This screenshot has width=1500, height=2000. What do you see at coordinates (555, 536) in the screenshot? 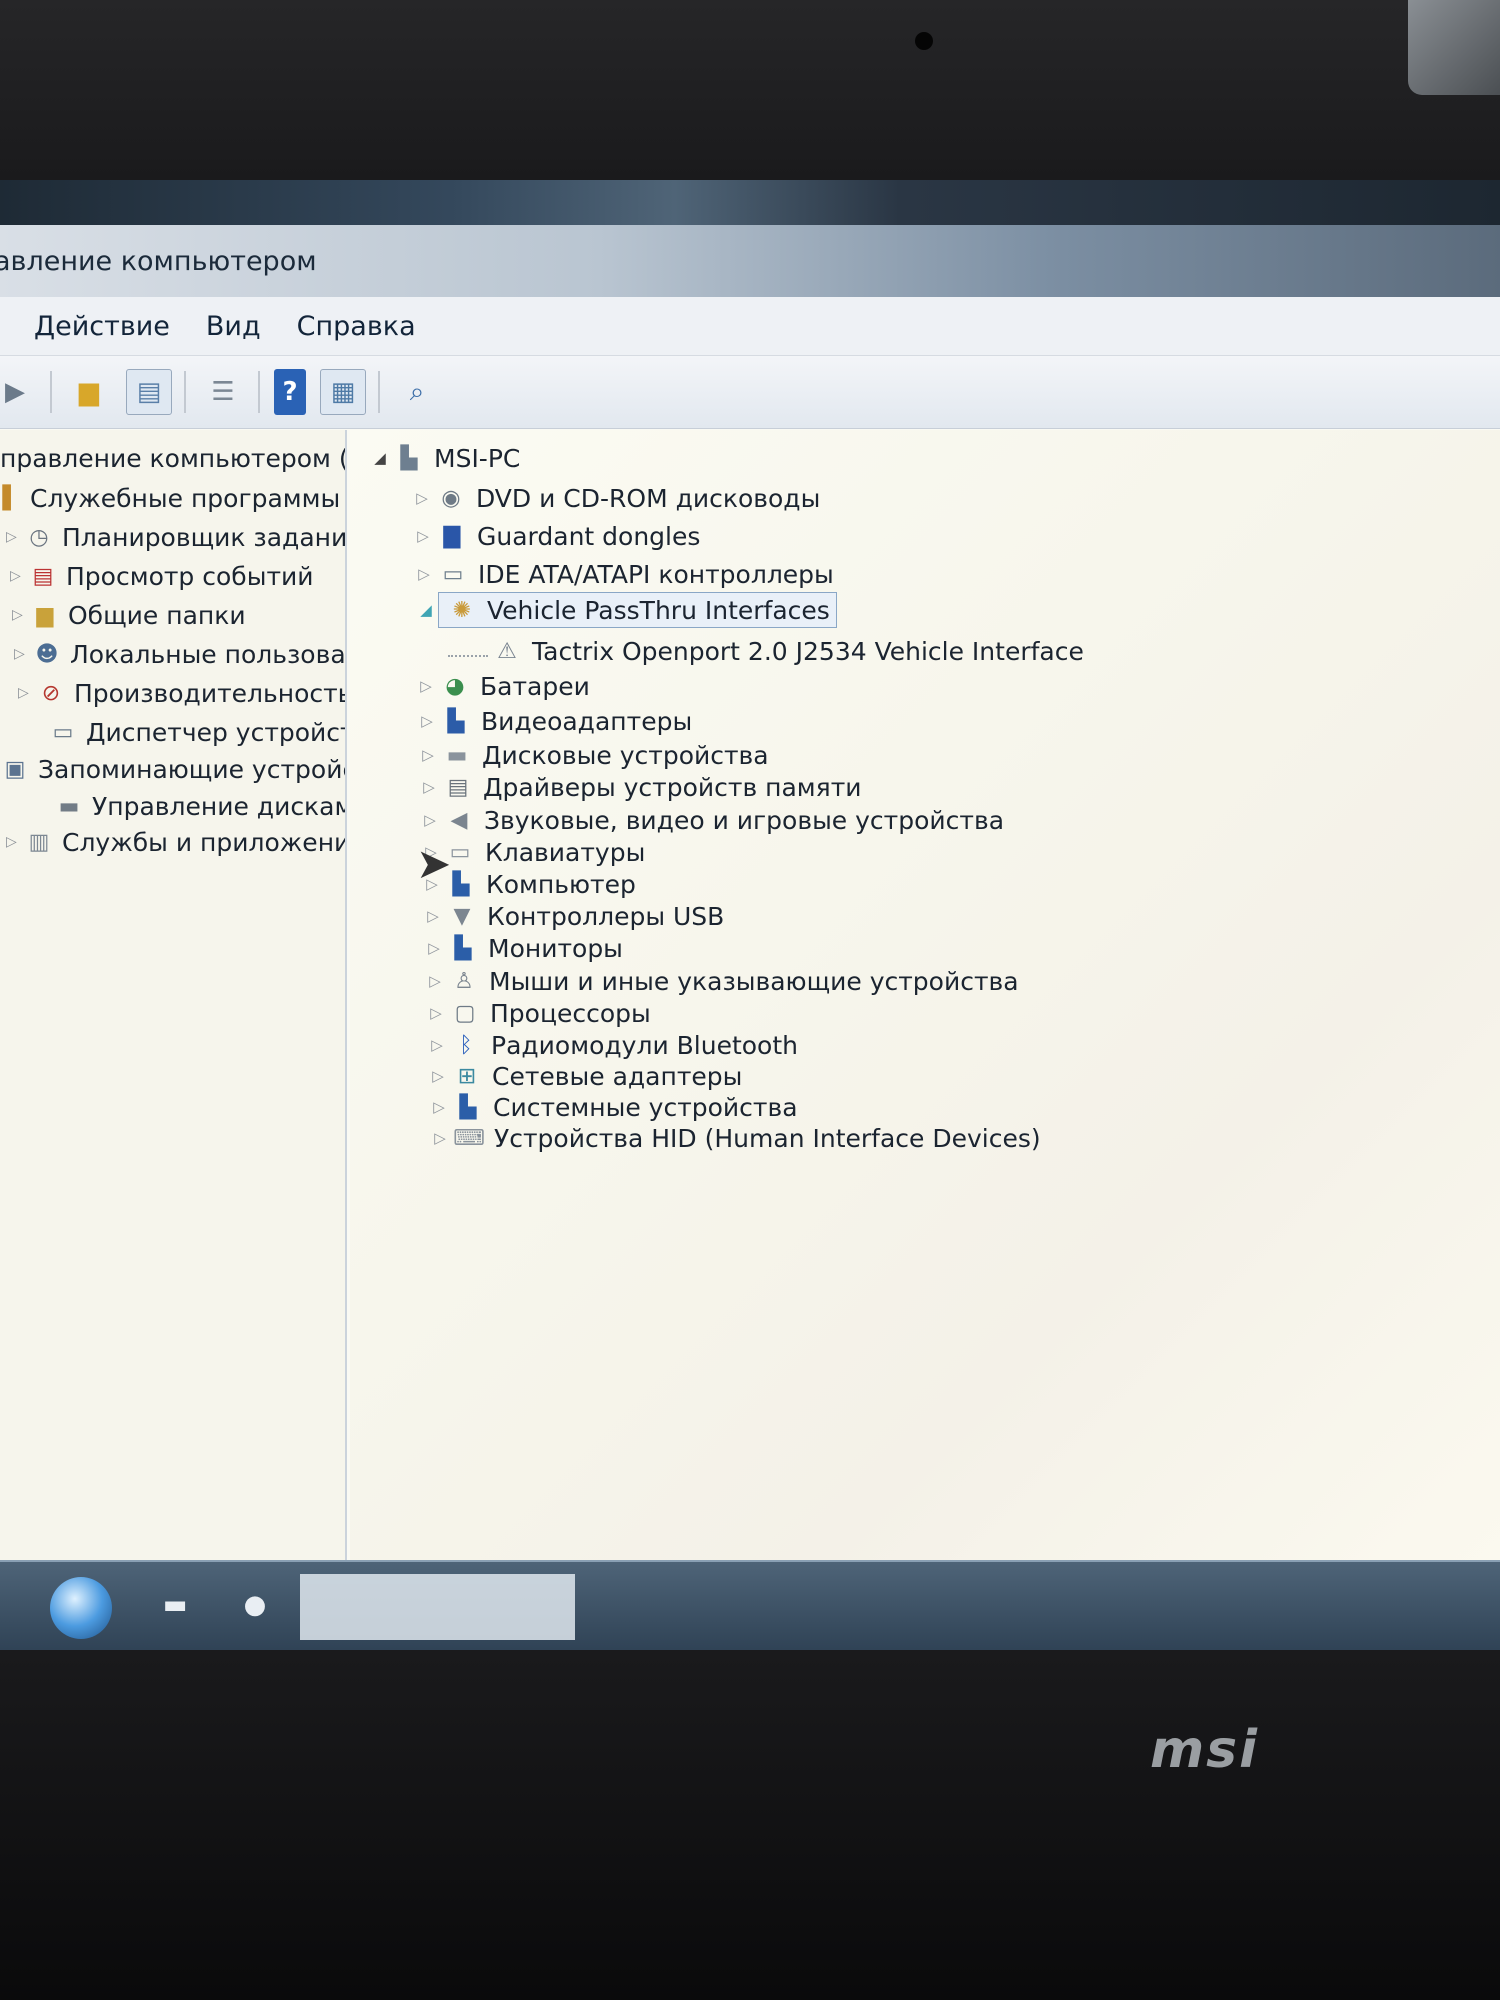
I see `device-category: ▷ ▇ Guardant dongles` at bounding box center [555, 536].